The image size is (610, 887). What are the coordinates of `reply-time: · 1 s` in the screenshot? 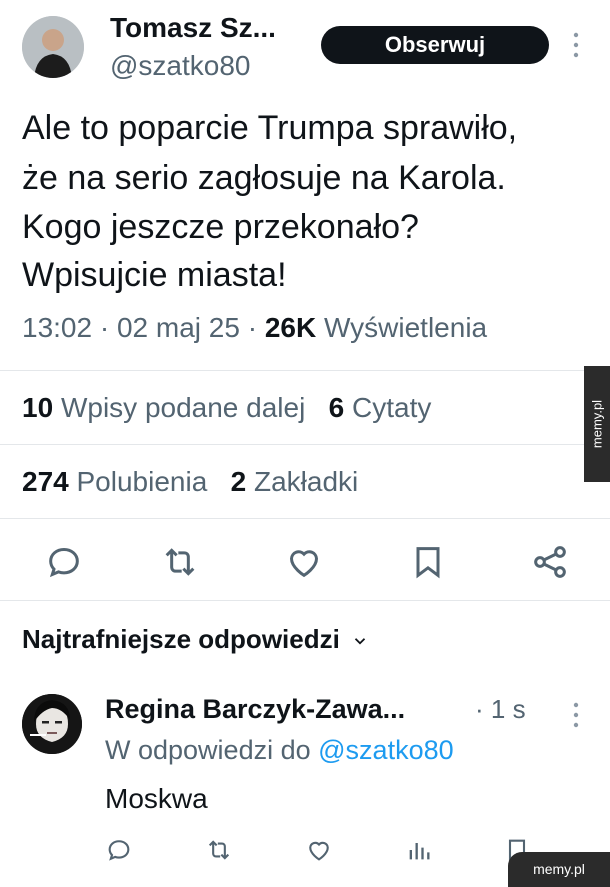 It's located at (500, 709).